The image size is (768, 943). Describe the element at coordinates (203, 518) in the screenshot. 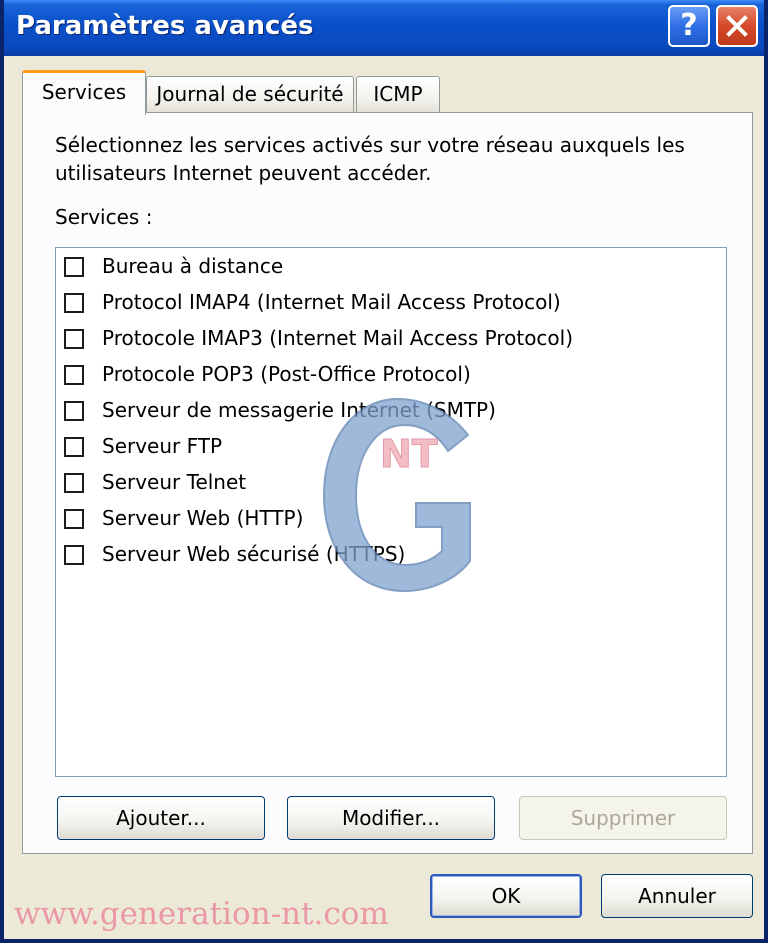

I see `service-label: Serveur Web (HTTP)` at that location.